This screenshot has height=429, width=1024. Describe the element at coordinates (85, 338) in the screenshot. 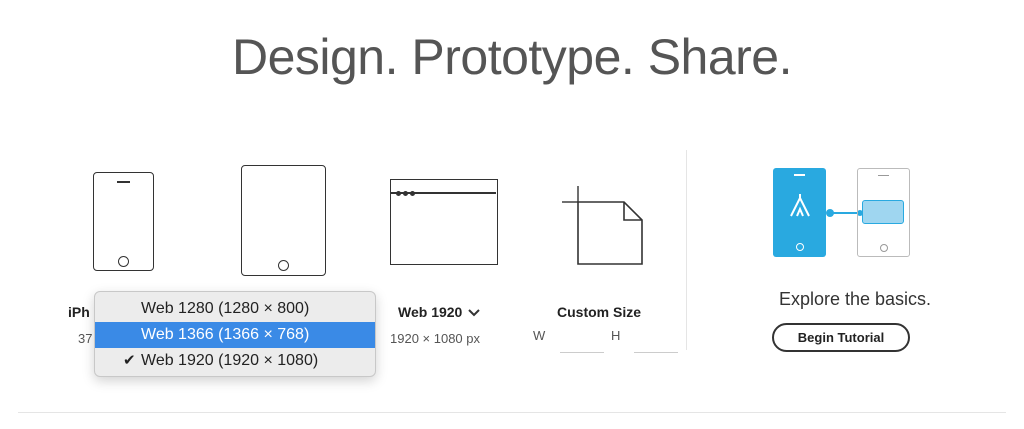

I see `preset-size: 37` at that location.